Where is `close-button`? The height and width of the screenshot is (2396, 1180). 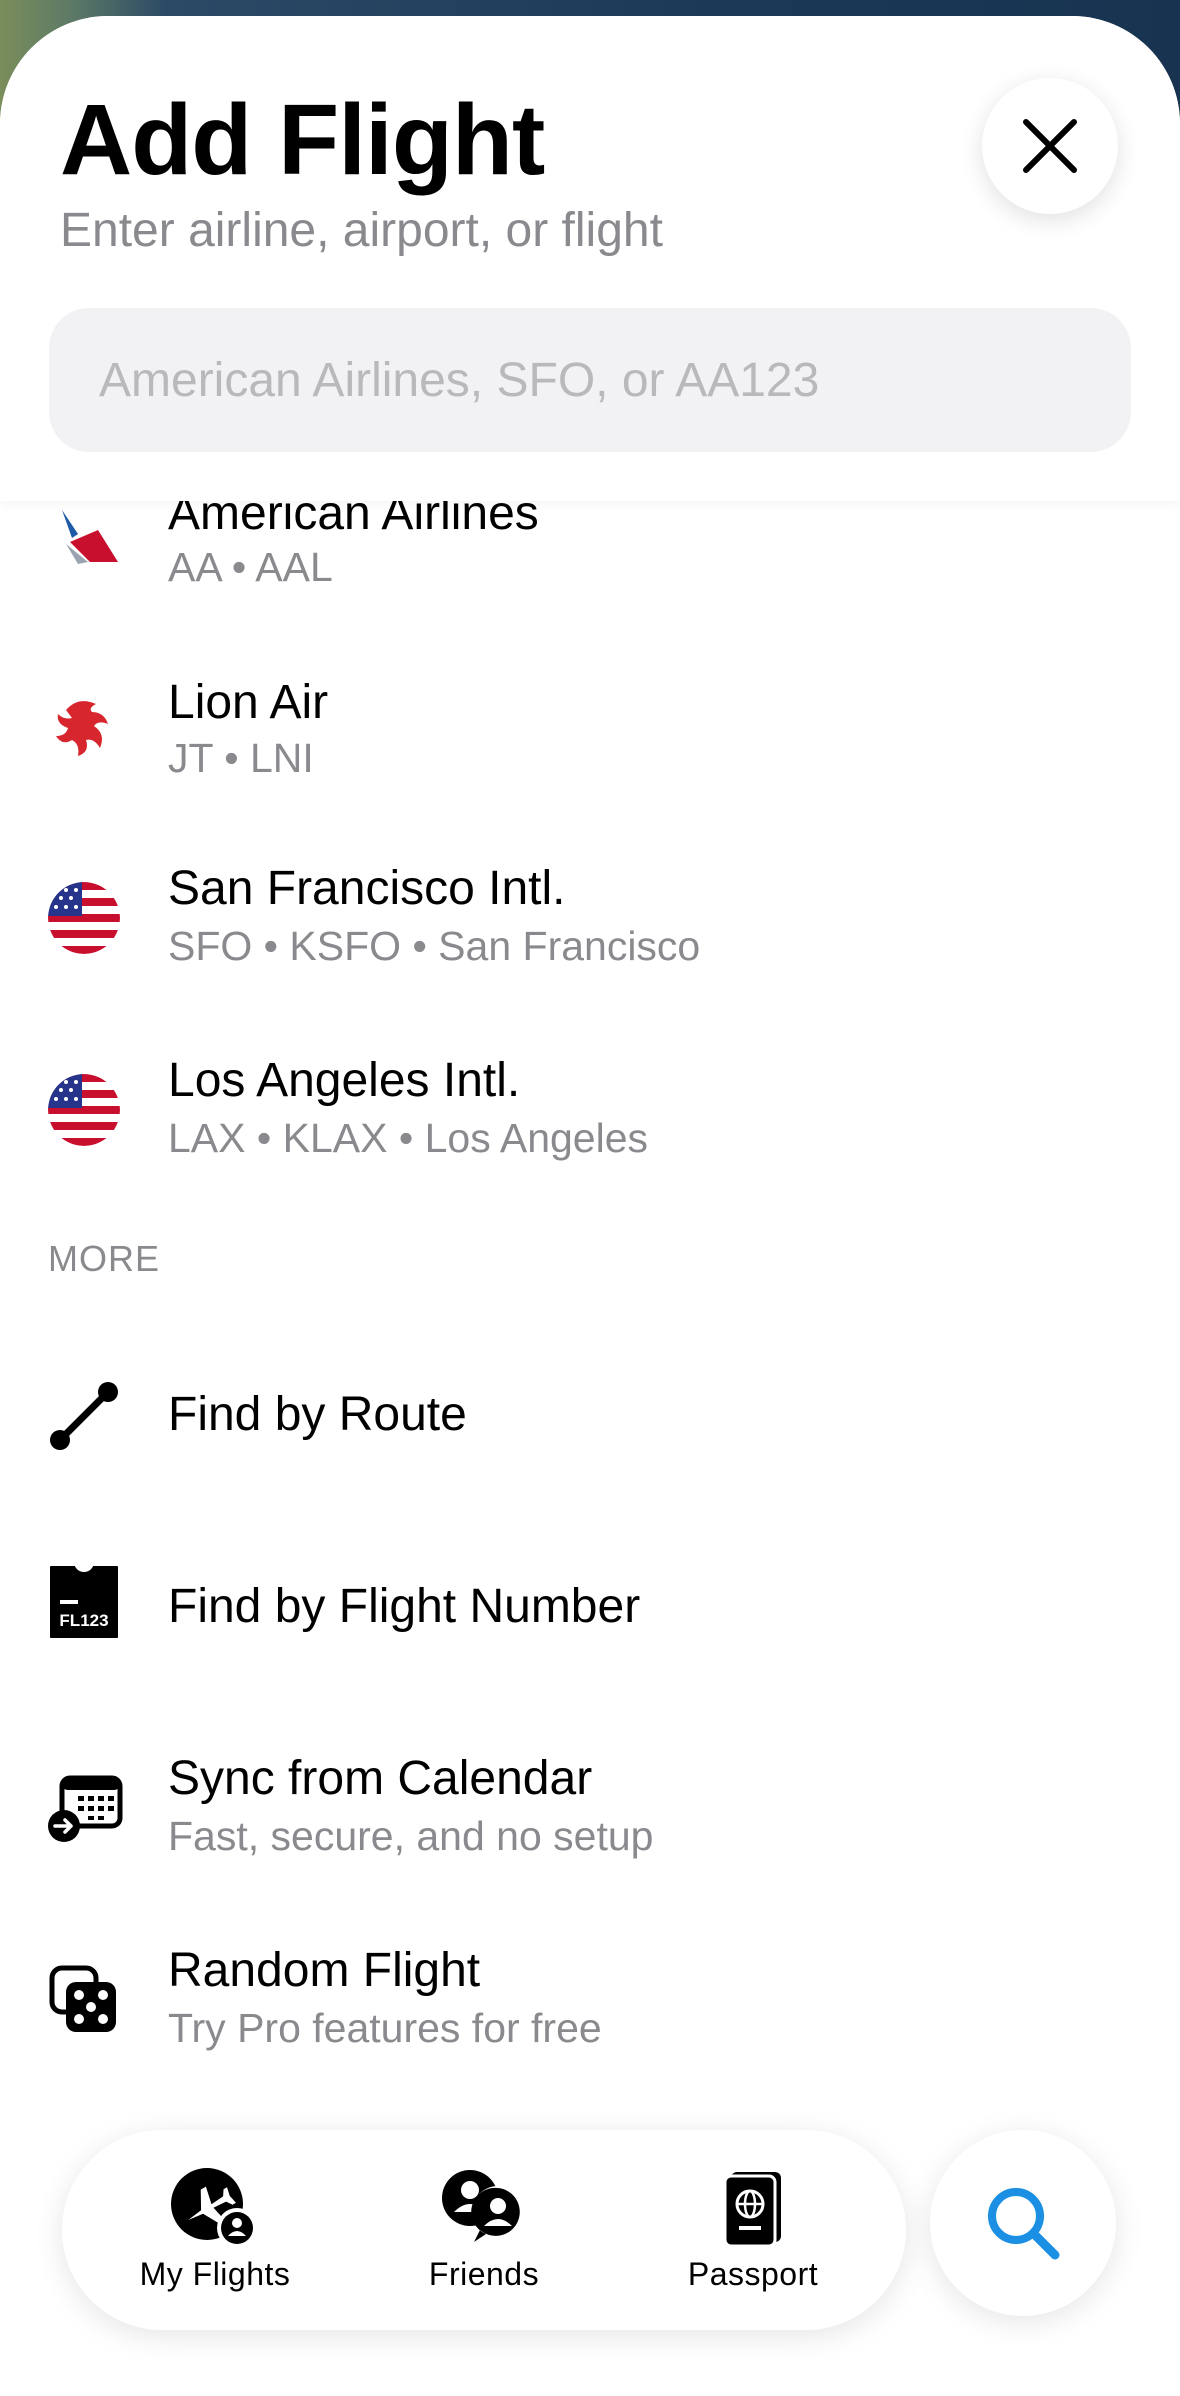 close-button is located at coordinates (1050, 146).